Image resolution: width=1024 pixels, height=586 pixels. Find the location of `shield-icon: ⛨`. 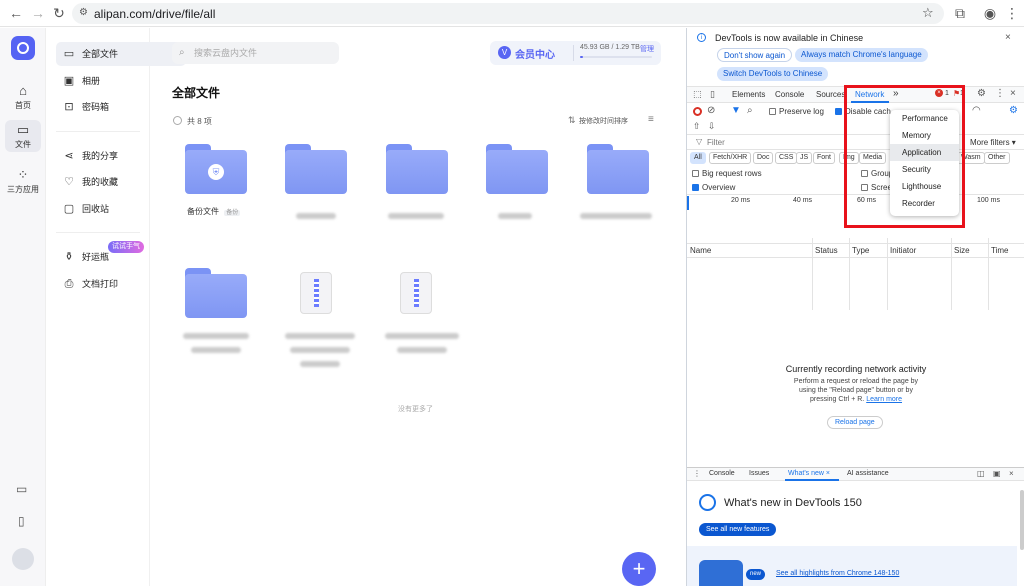

shield-icon: ⛨ is located at coordinates (216, 172).